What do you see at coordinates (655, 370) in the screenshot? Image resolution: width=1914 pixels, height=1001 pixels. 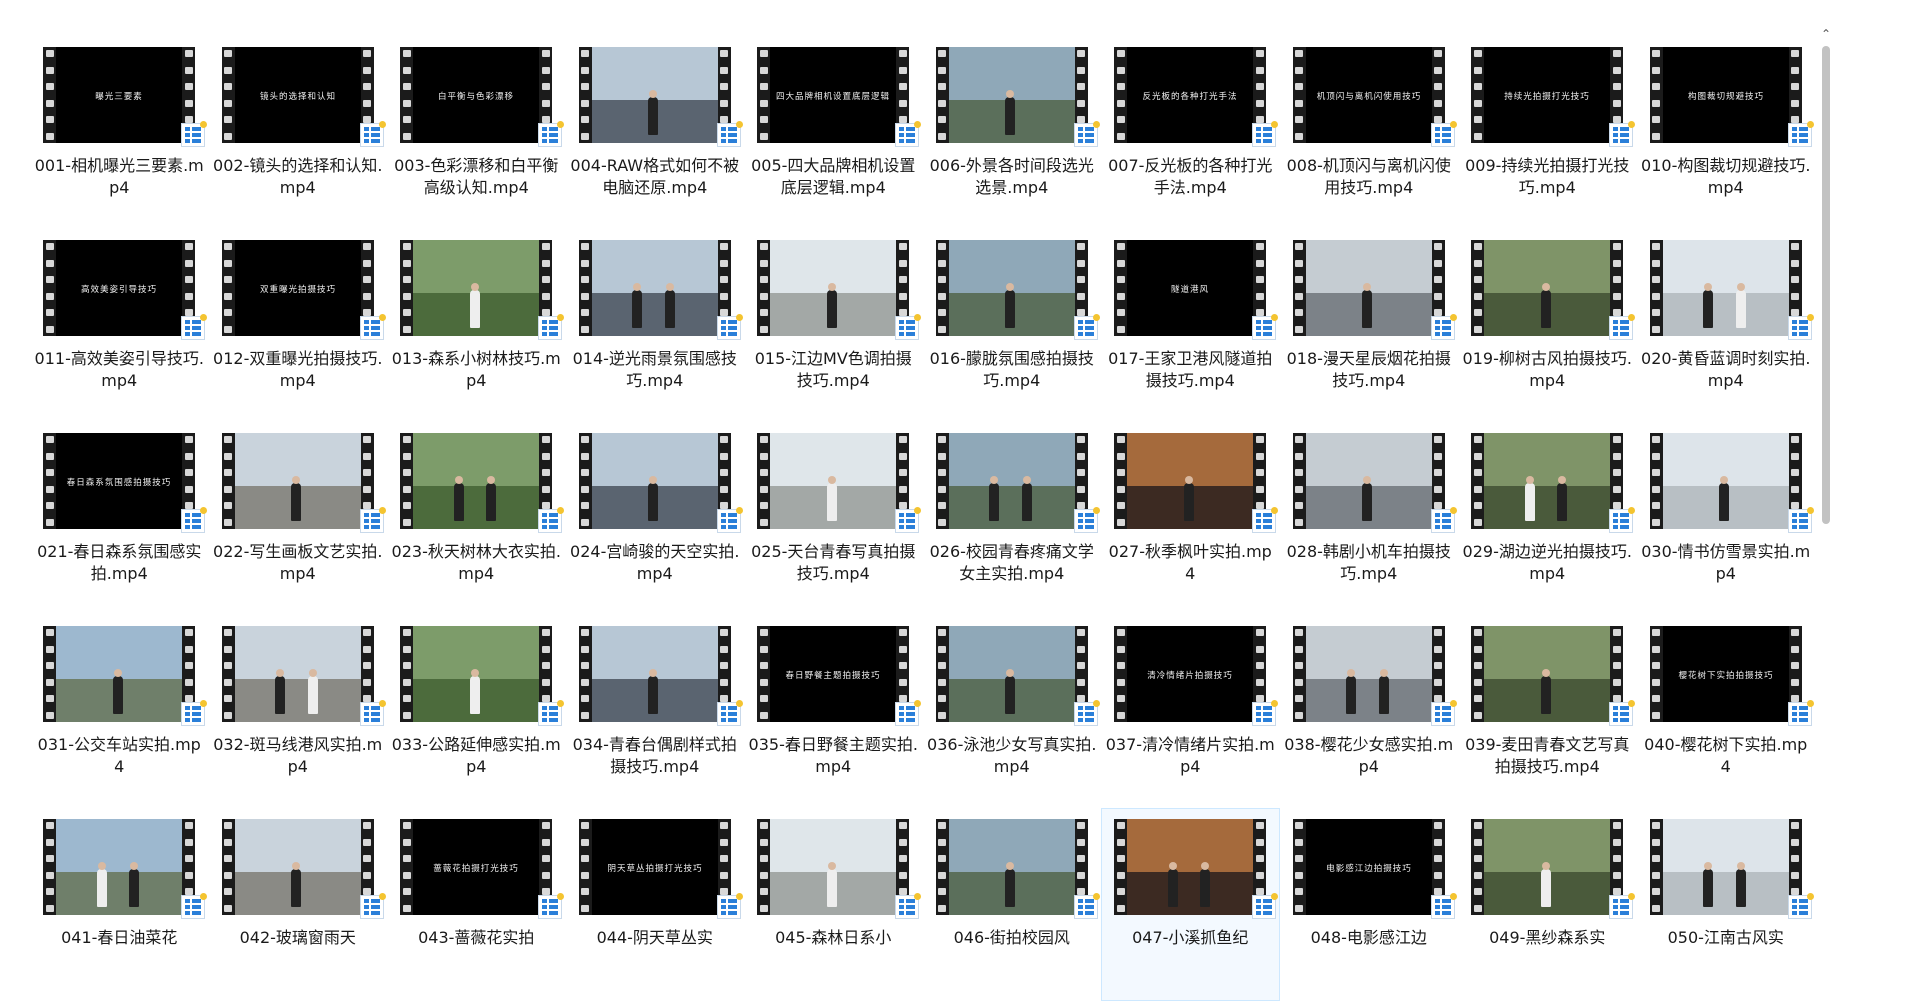 I see `file-name: 014-逆光雨景氛围感技巧.mp4` at bounding box center [655, 370].